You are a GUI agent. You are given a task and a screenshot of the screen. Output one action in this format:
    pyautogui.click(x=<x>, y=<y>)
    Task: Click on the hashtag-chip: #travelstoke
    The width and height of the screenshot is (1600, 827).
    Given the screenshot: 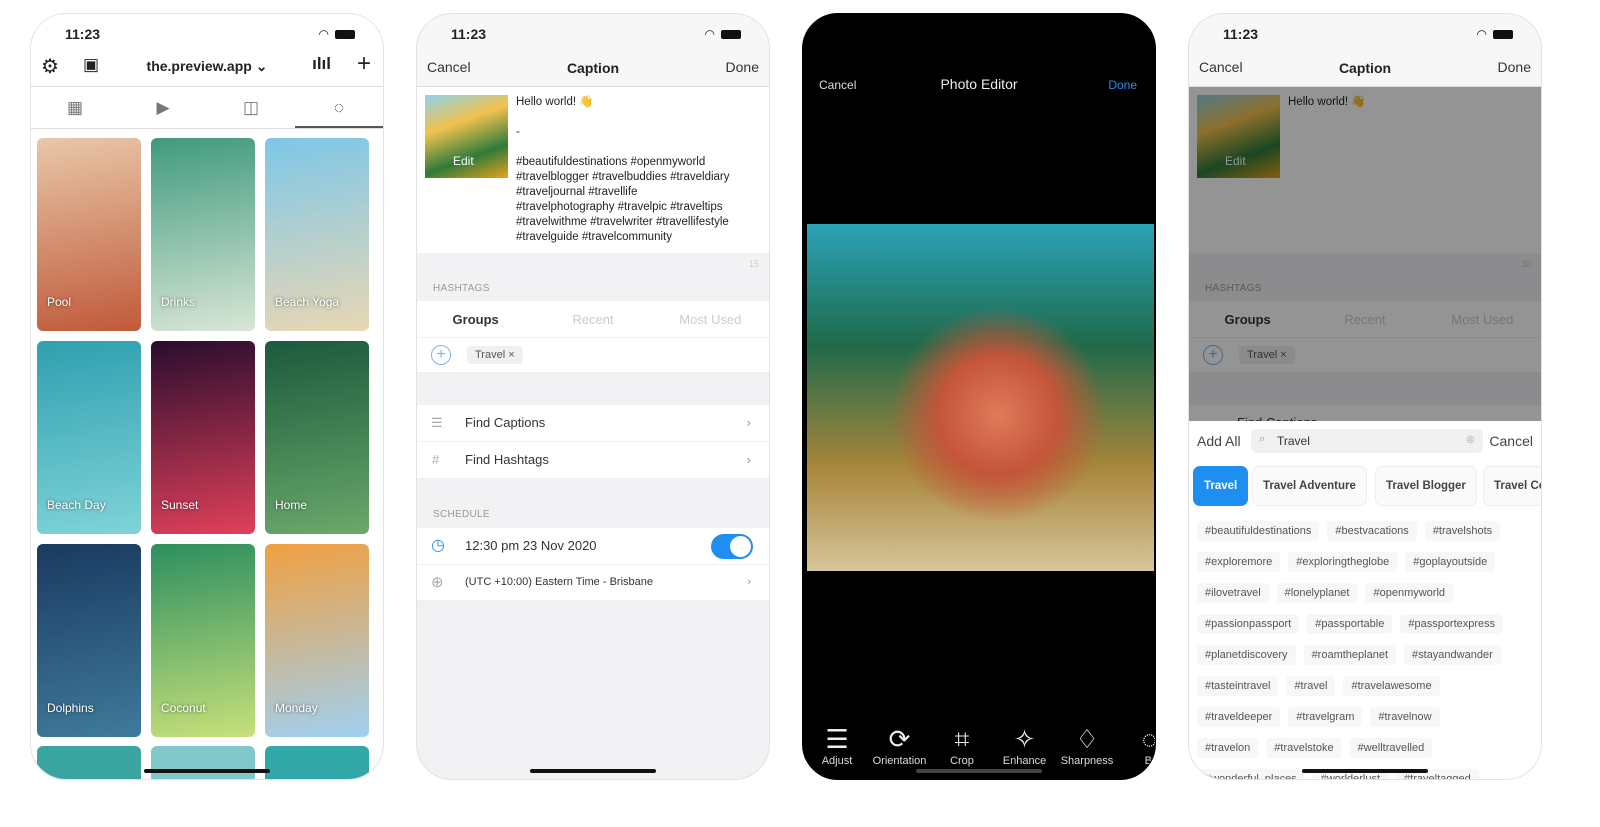 What is the action you would take?
    pyautogui.click(x=1304, y=748)
    